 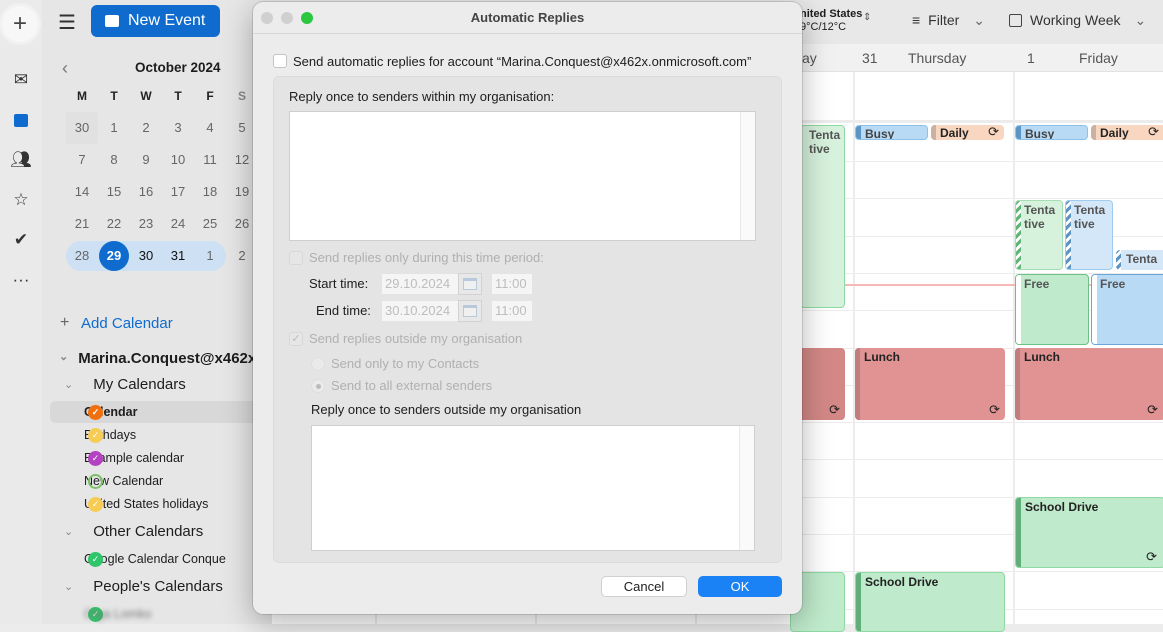 I want to click on calendar-item: ✓ United States holidays, so click(x=155, y=504).